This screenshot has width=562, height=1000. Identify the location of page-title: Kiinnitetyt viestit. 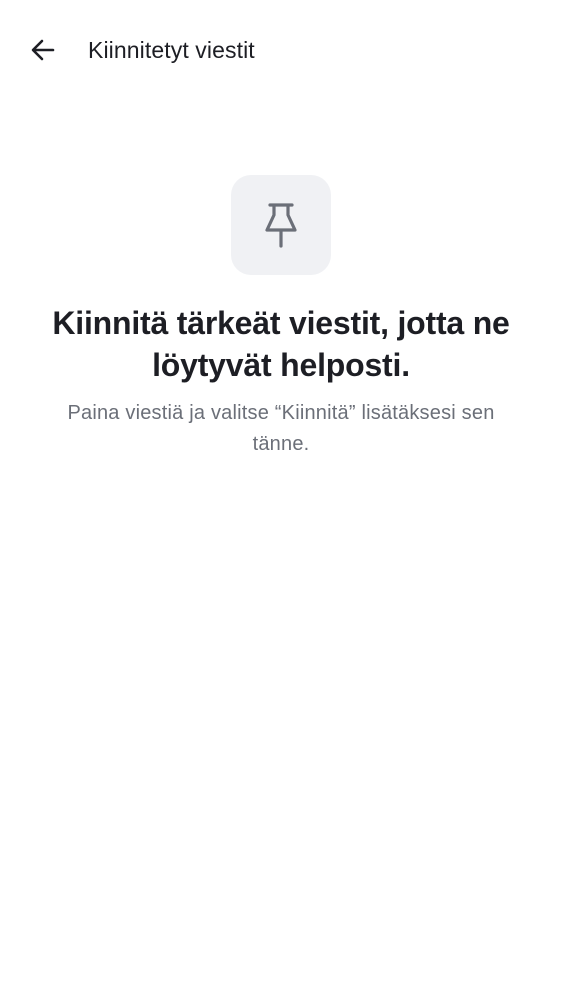
(171, 50).